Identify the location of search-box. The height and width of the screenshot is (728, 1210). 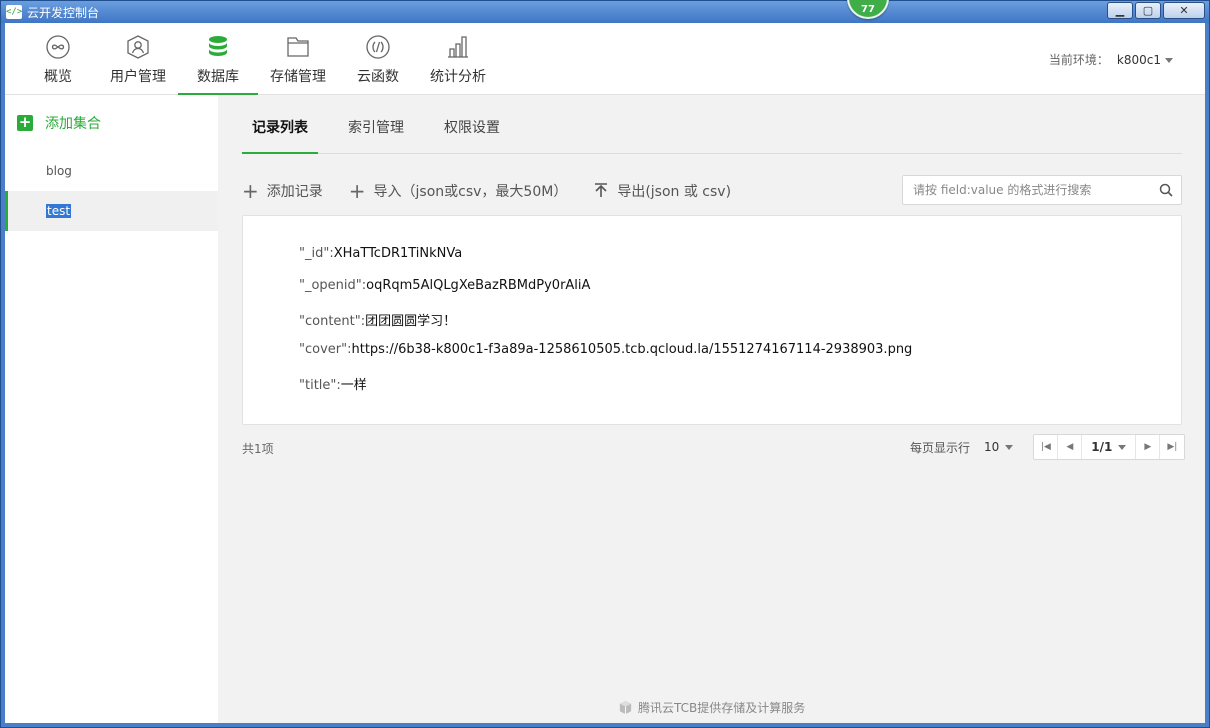
(1042, 190).